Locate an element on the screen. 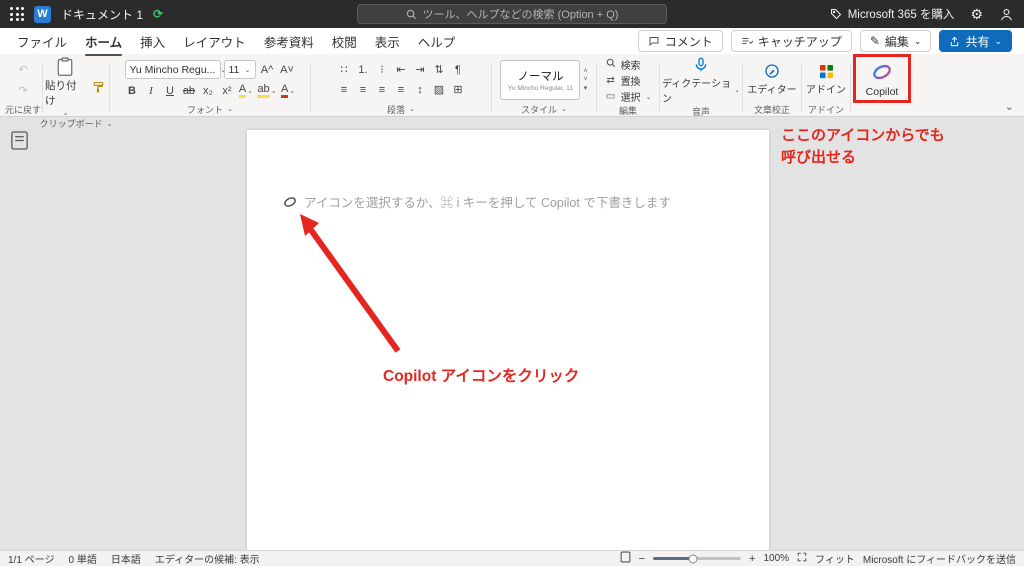 The image size is (1024, 566). style-gallery-more-icon: ▾ is located at coordinates (585, 88).